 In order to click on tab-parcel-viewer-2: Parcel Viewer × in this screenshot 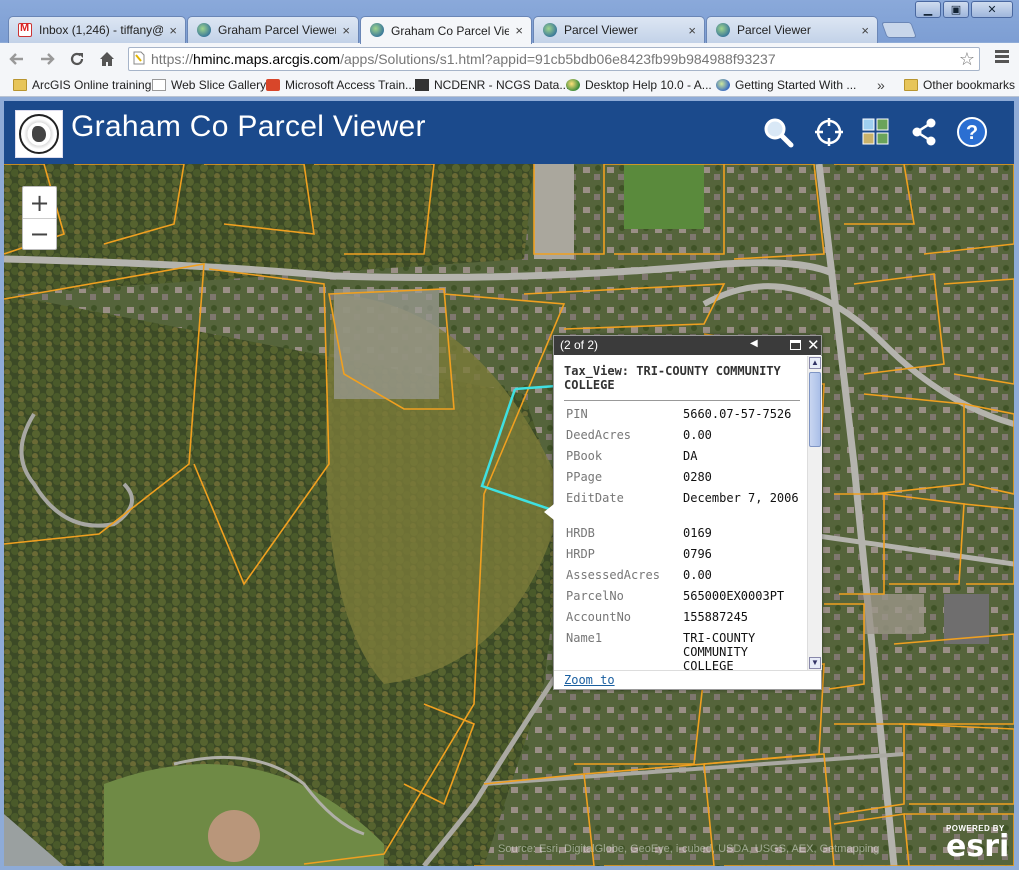, I will do `click(792, 29)`.